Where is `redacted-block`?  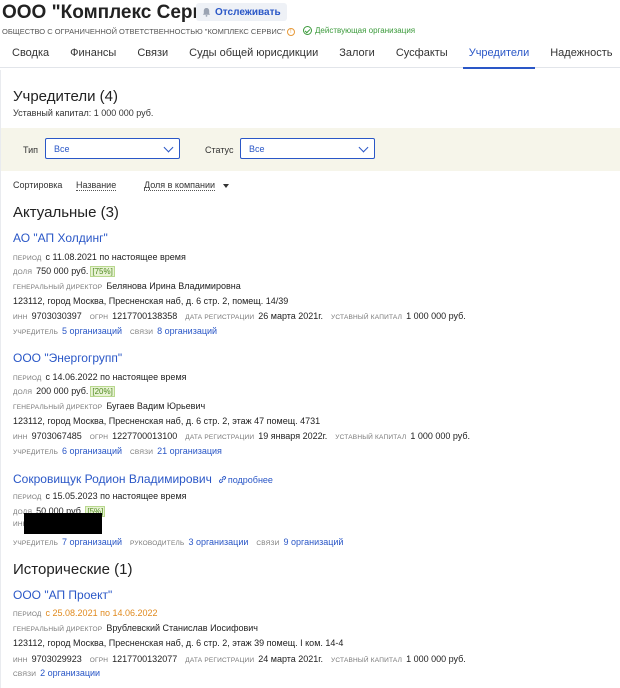 redacted-block is located at coordinates (63, 523).